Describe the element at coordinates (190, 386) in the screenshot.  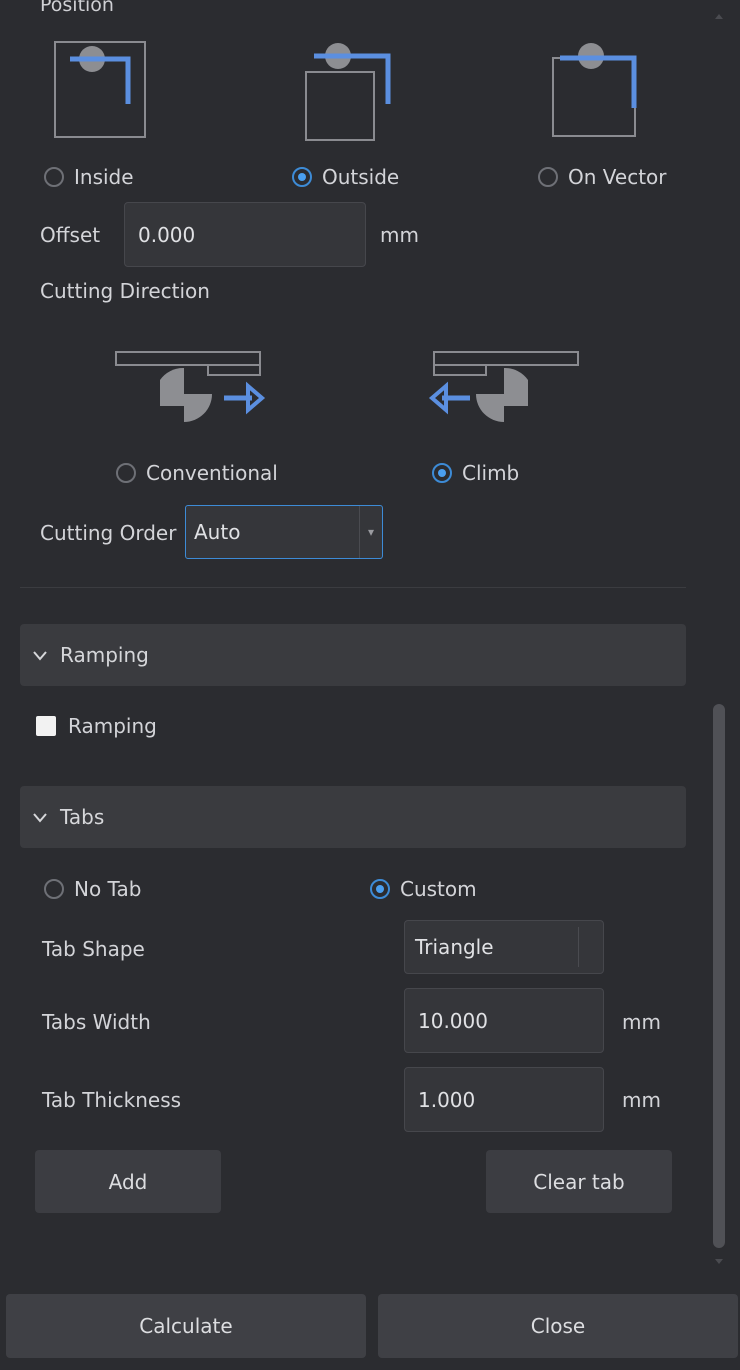
I see `conventional-direction-diagram` at that location.